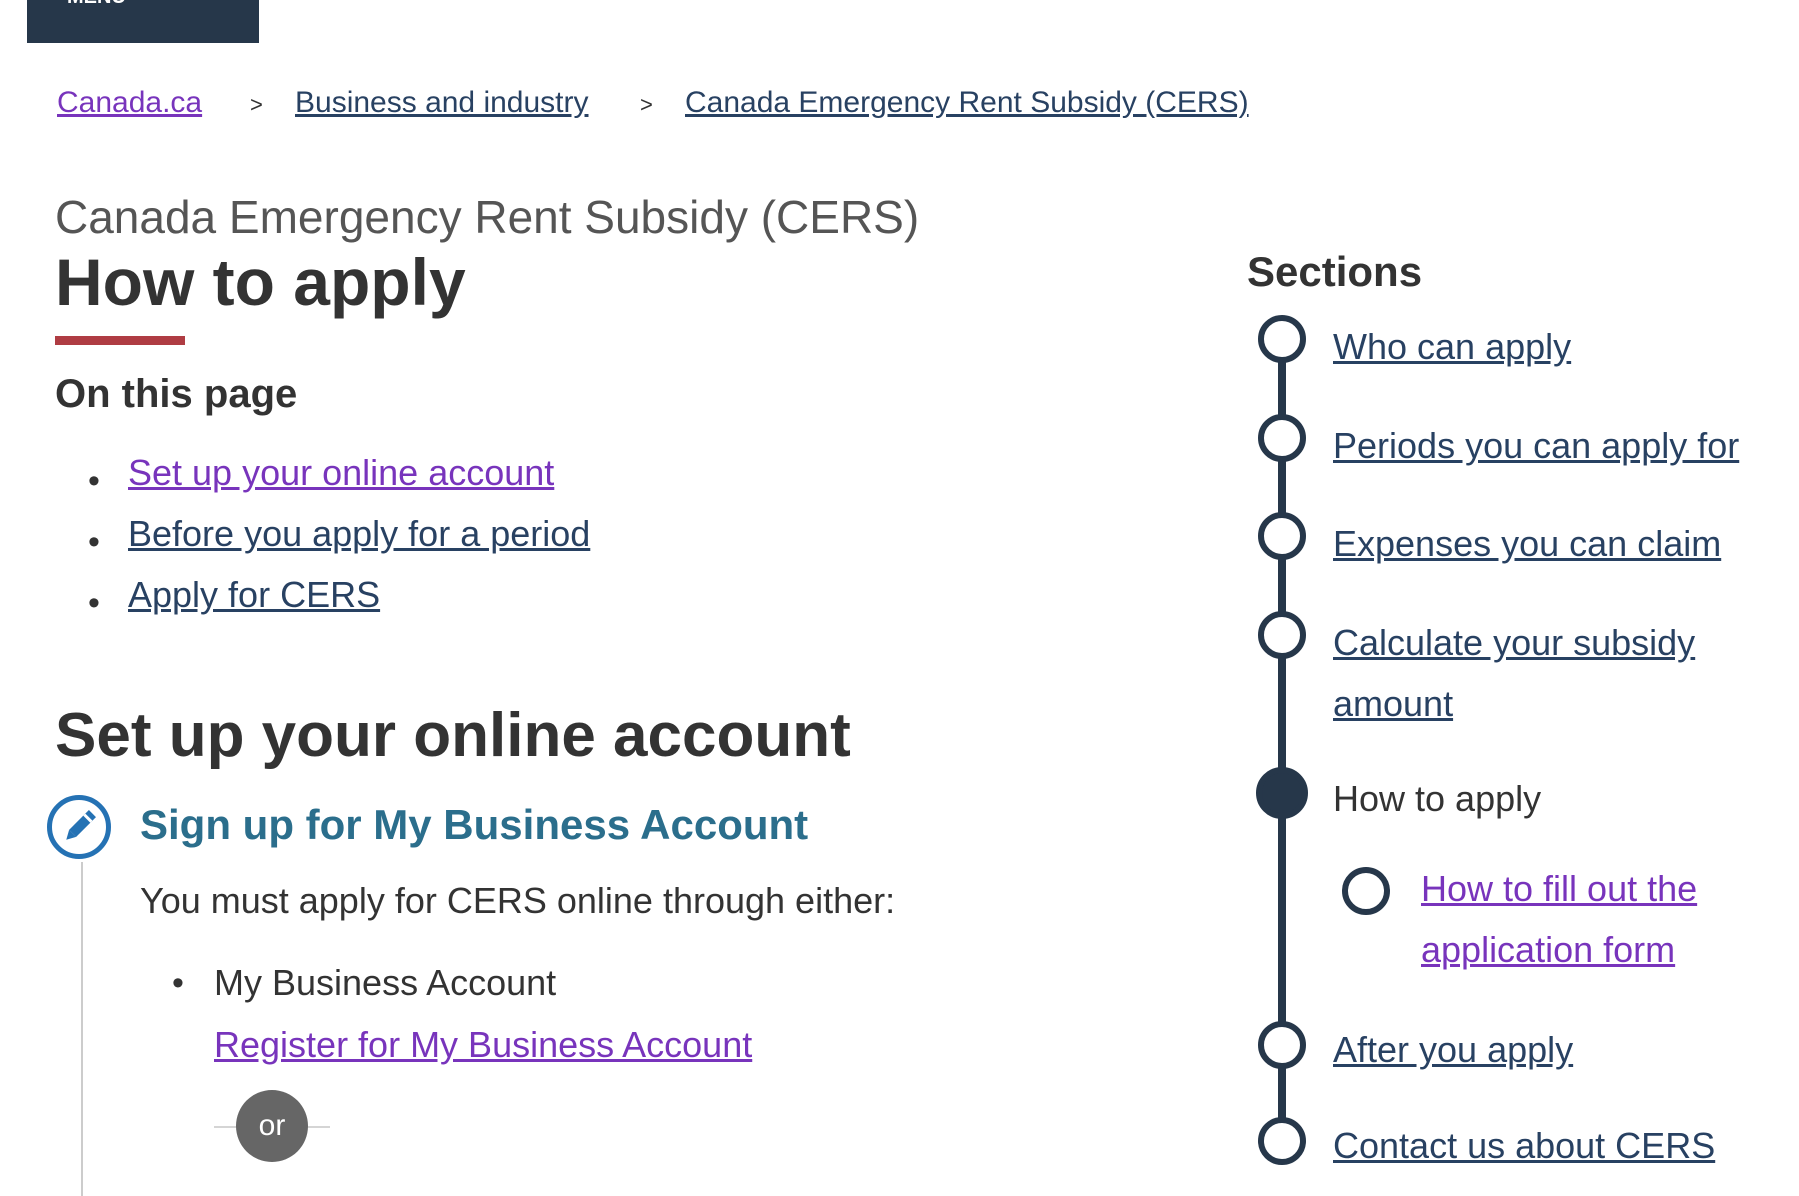  What do you see at coordinates (453, 735) in the screenshot?
I see `section-heading: Set up your online account` at bounding box center [453, 735].